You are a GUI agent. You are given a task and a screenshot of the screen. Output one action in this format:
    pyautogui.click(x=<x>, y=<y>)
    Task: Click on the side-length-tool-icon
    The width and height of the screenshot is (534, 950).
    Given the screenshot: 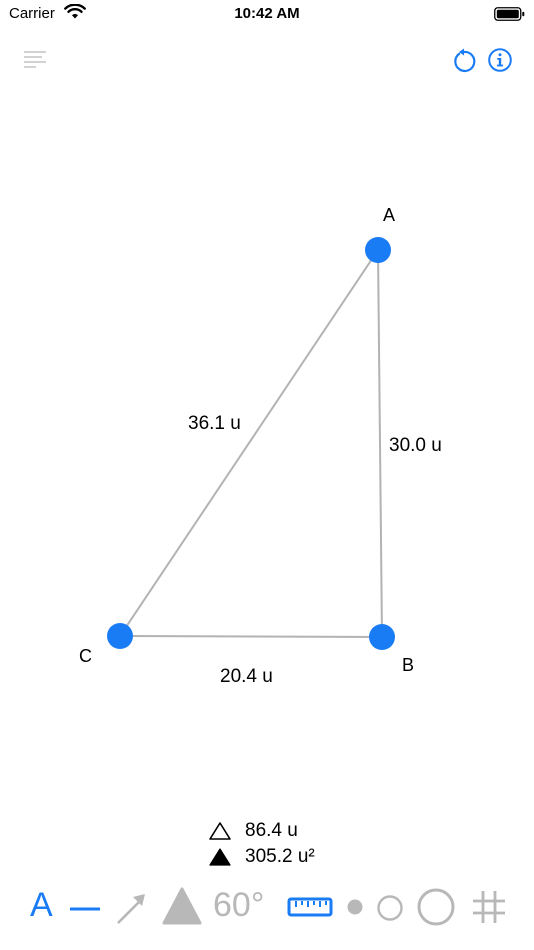 What is the action you would take?
    pyautogui.click(x=85, y=909)
    